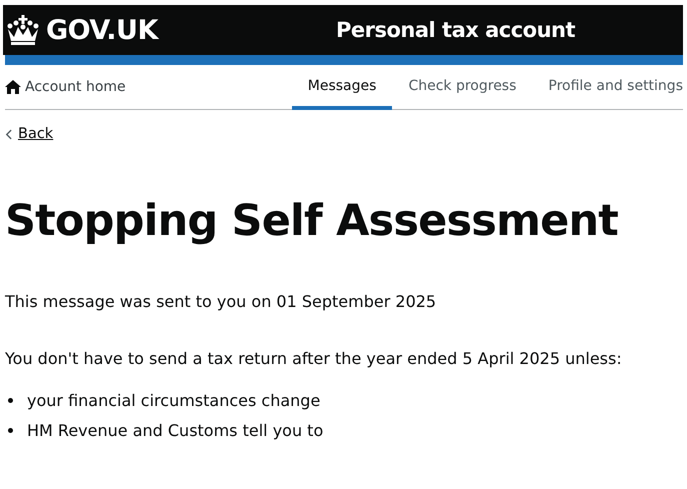 The width and height of the screenshot is (687, 489). What do you see at coordinates (29, 134) in the screenshot?
I see `back-link: Back` at bounding box center [29, 134].